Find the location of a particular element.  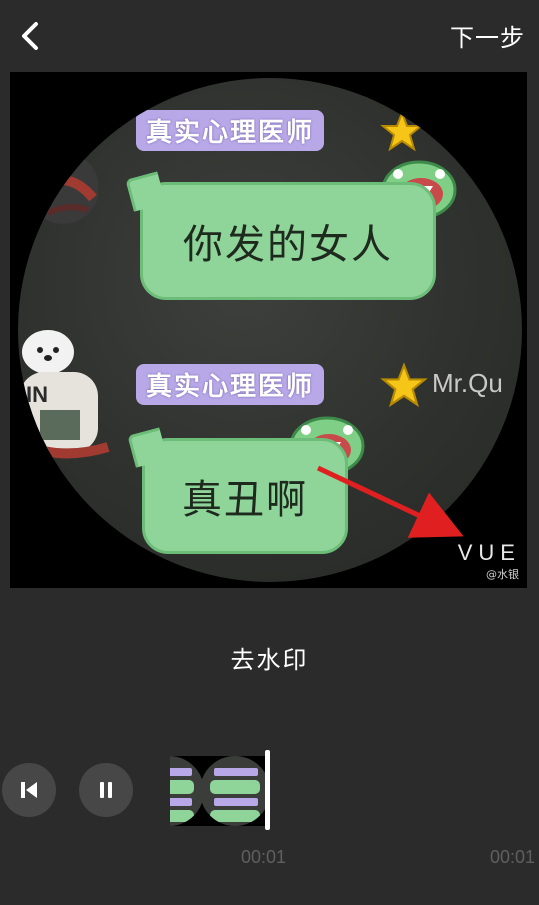

skip-back-button is located at coordinates (29, 790).